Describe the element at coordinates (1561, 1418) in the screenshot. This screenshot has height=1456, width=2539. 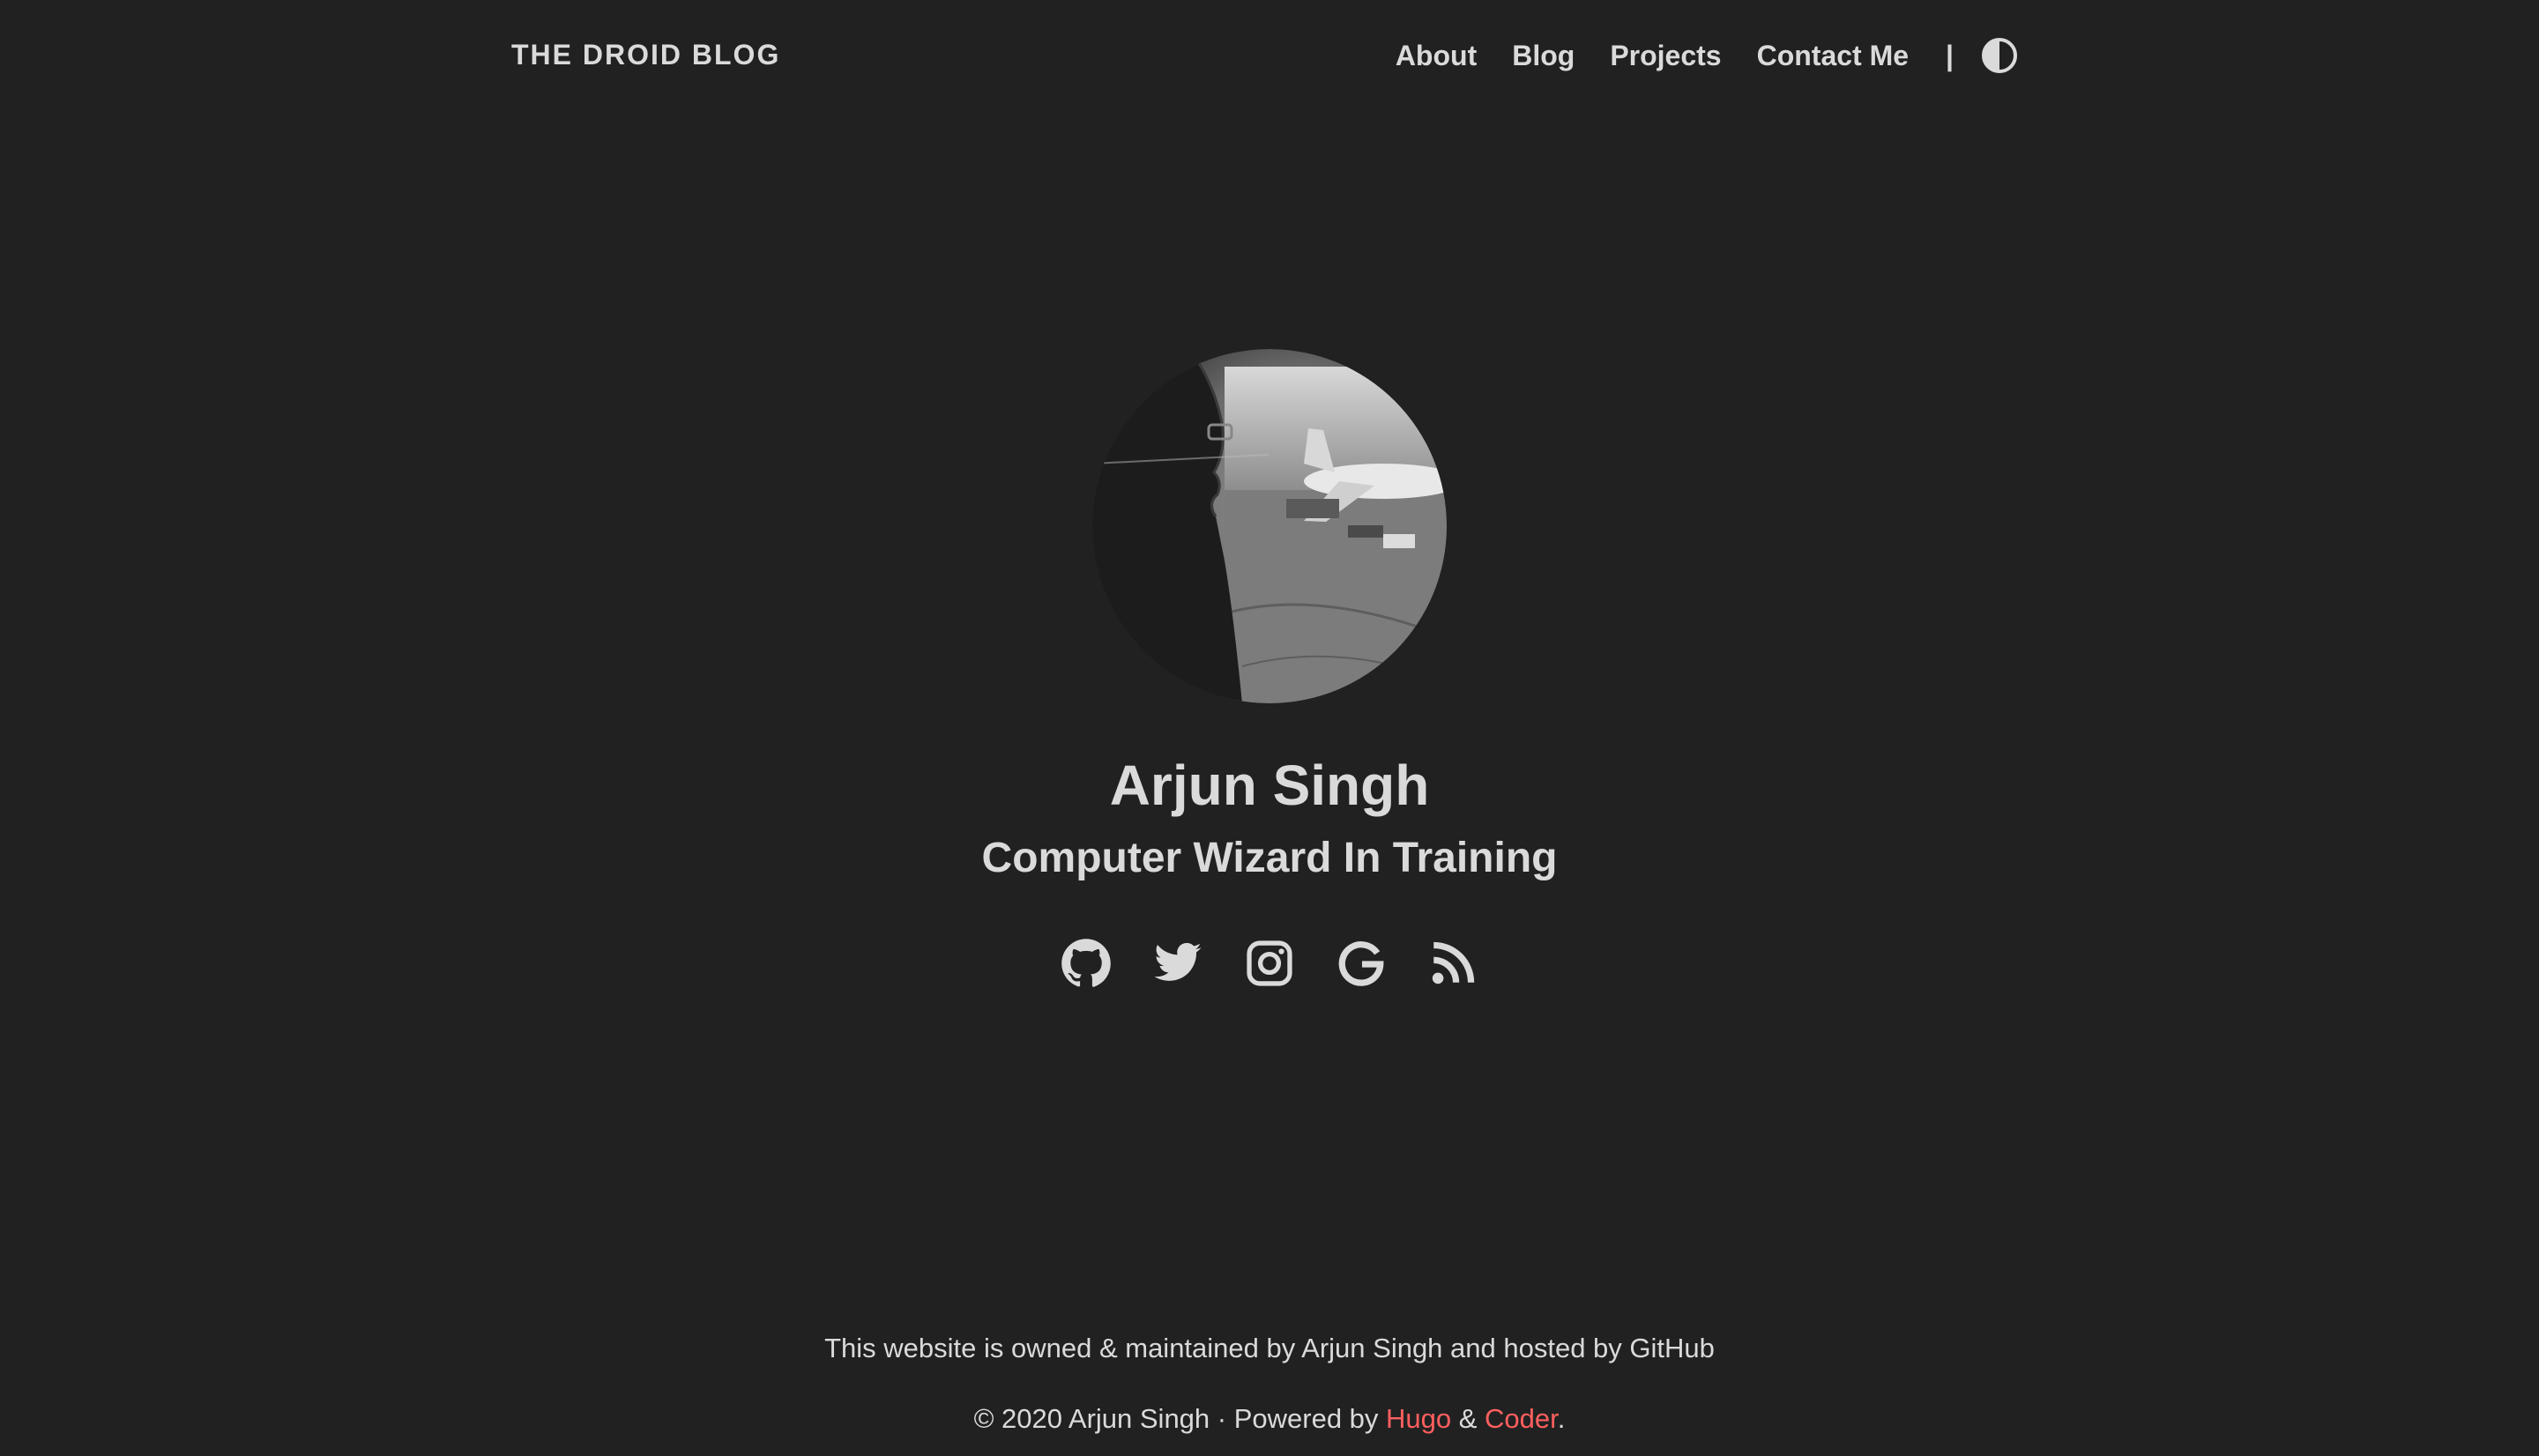
I see `period-text: .` at that location.